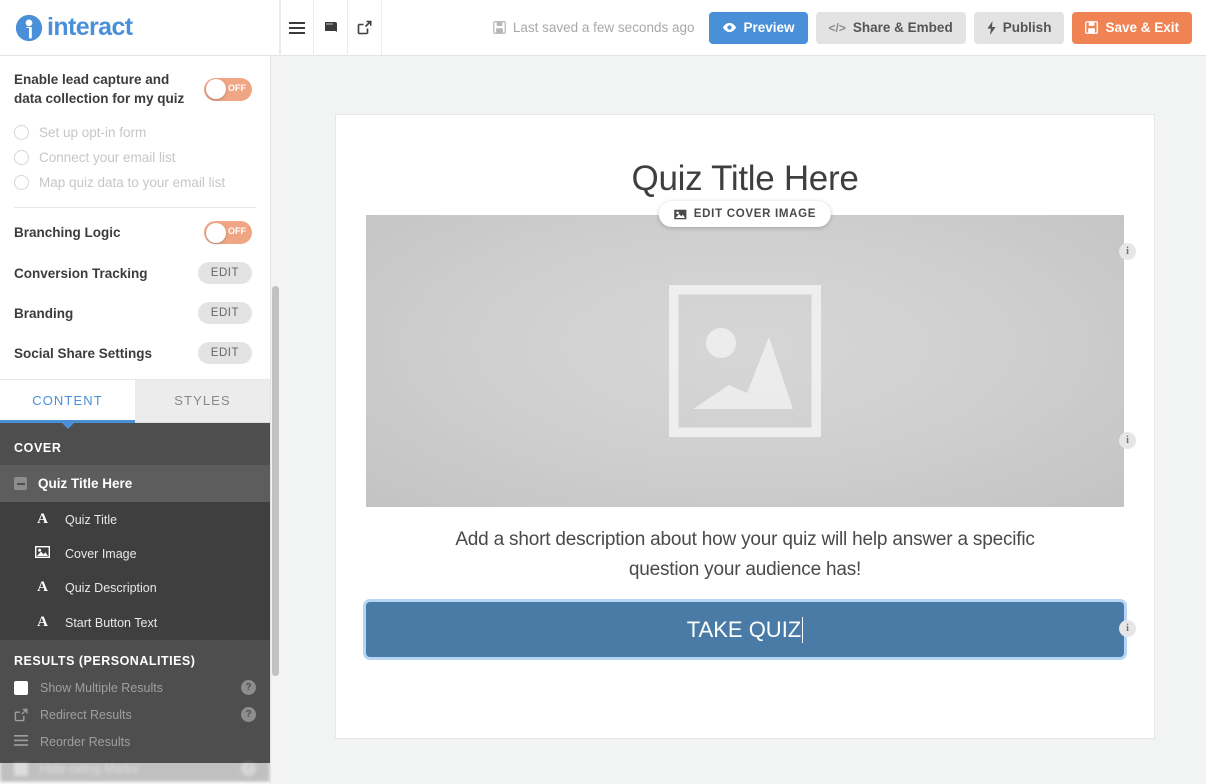 The width and height of the screenshot is (1206, 784). I want to click on setting-row-branding: Branding EDIT, so click(135, 313).